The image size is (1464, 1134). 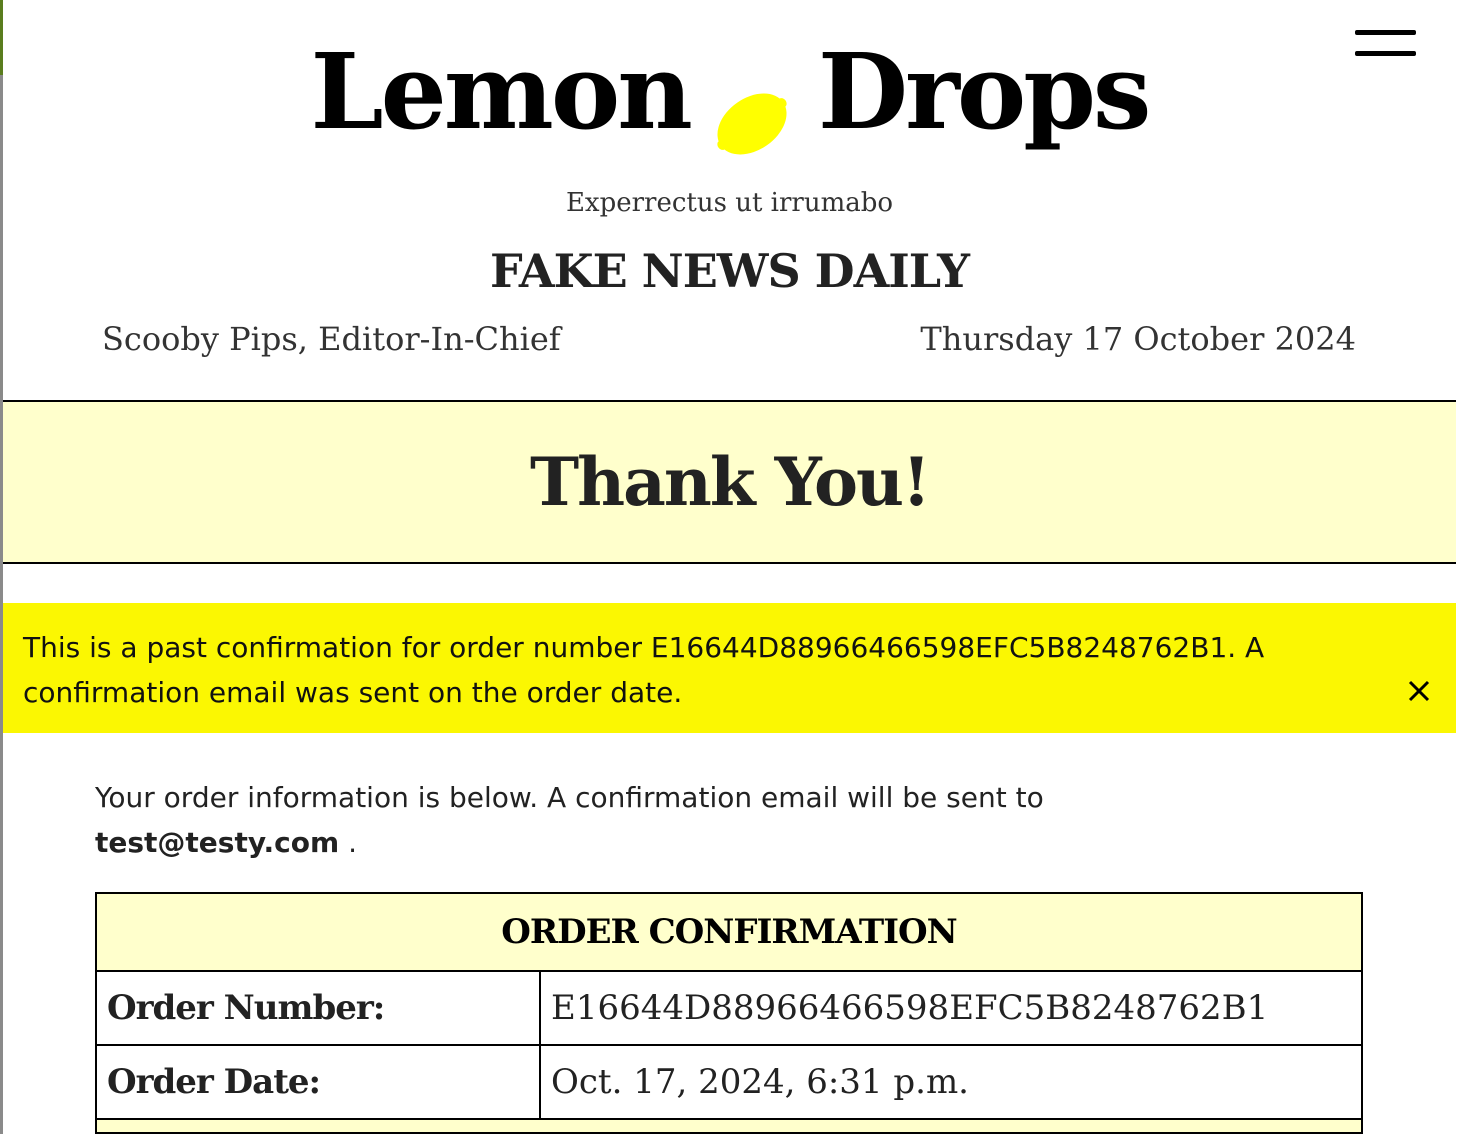 I want to click on thank-you-banner: Thank You!, so click(x=729, y=482).